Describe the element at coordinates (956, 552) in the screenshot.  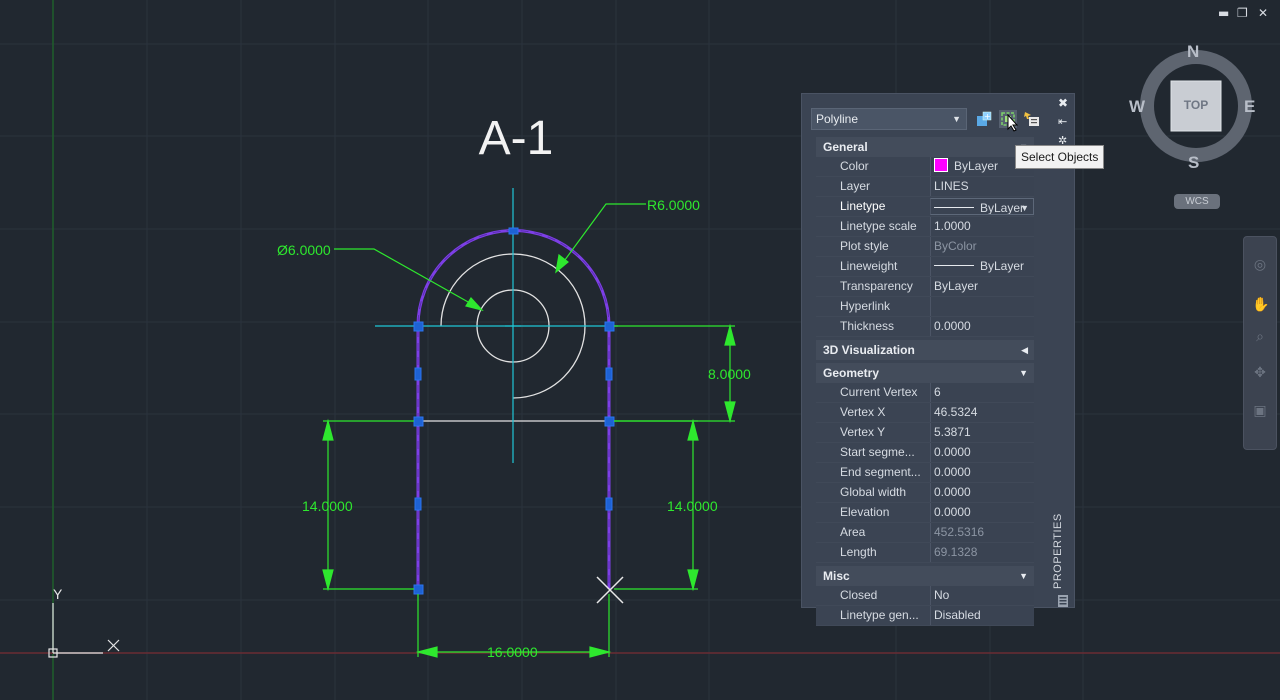
I see `property-value-text: 69.1328` at that location.